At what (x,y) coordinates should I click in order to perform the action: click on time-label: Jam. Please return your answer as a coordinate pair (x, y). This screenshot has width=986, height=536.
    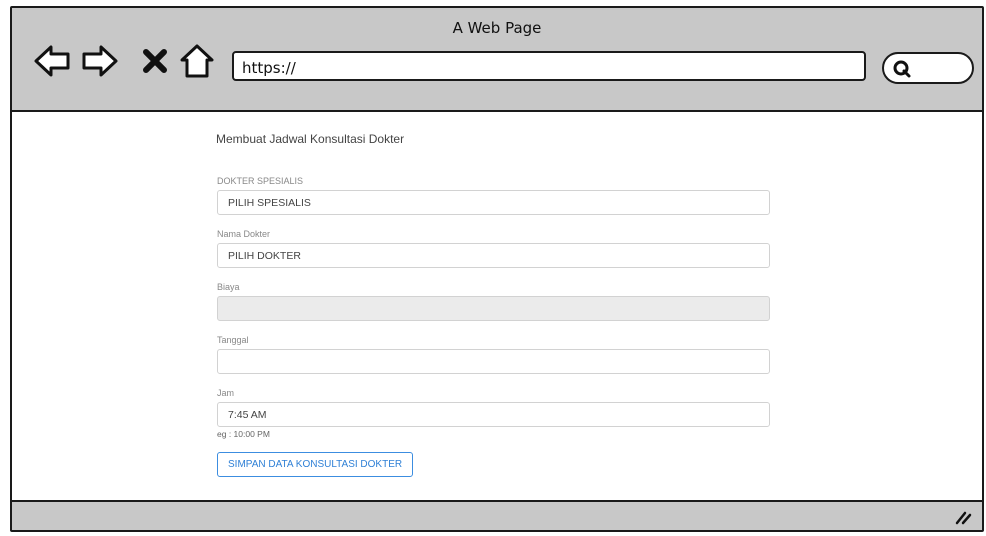
    Looking at the image, I should click on (226, 393).